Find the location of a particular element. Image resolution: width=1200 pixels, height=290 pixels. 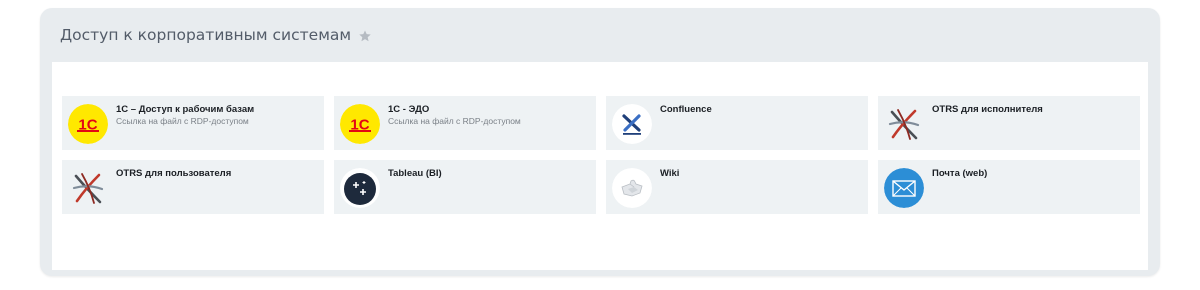

tile-confluence: Confluence is located at coordinates (737, 123).